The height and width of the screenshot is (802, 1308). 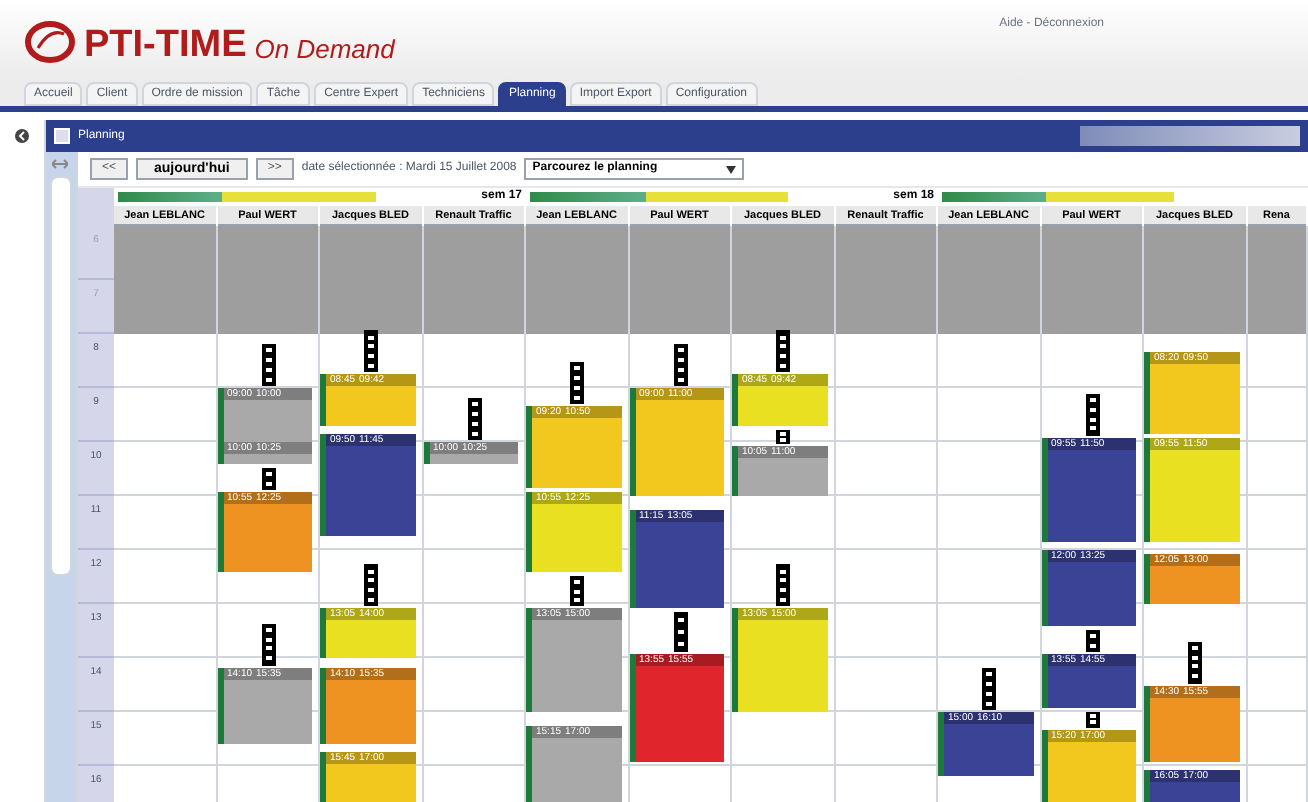 I want to click on expand-icon, so click(x=60, y=164).